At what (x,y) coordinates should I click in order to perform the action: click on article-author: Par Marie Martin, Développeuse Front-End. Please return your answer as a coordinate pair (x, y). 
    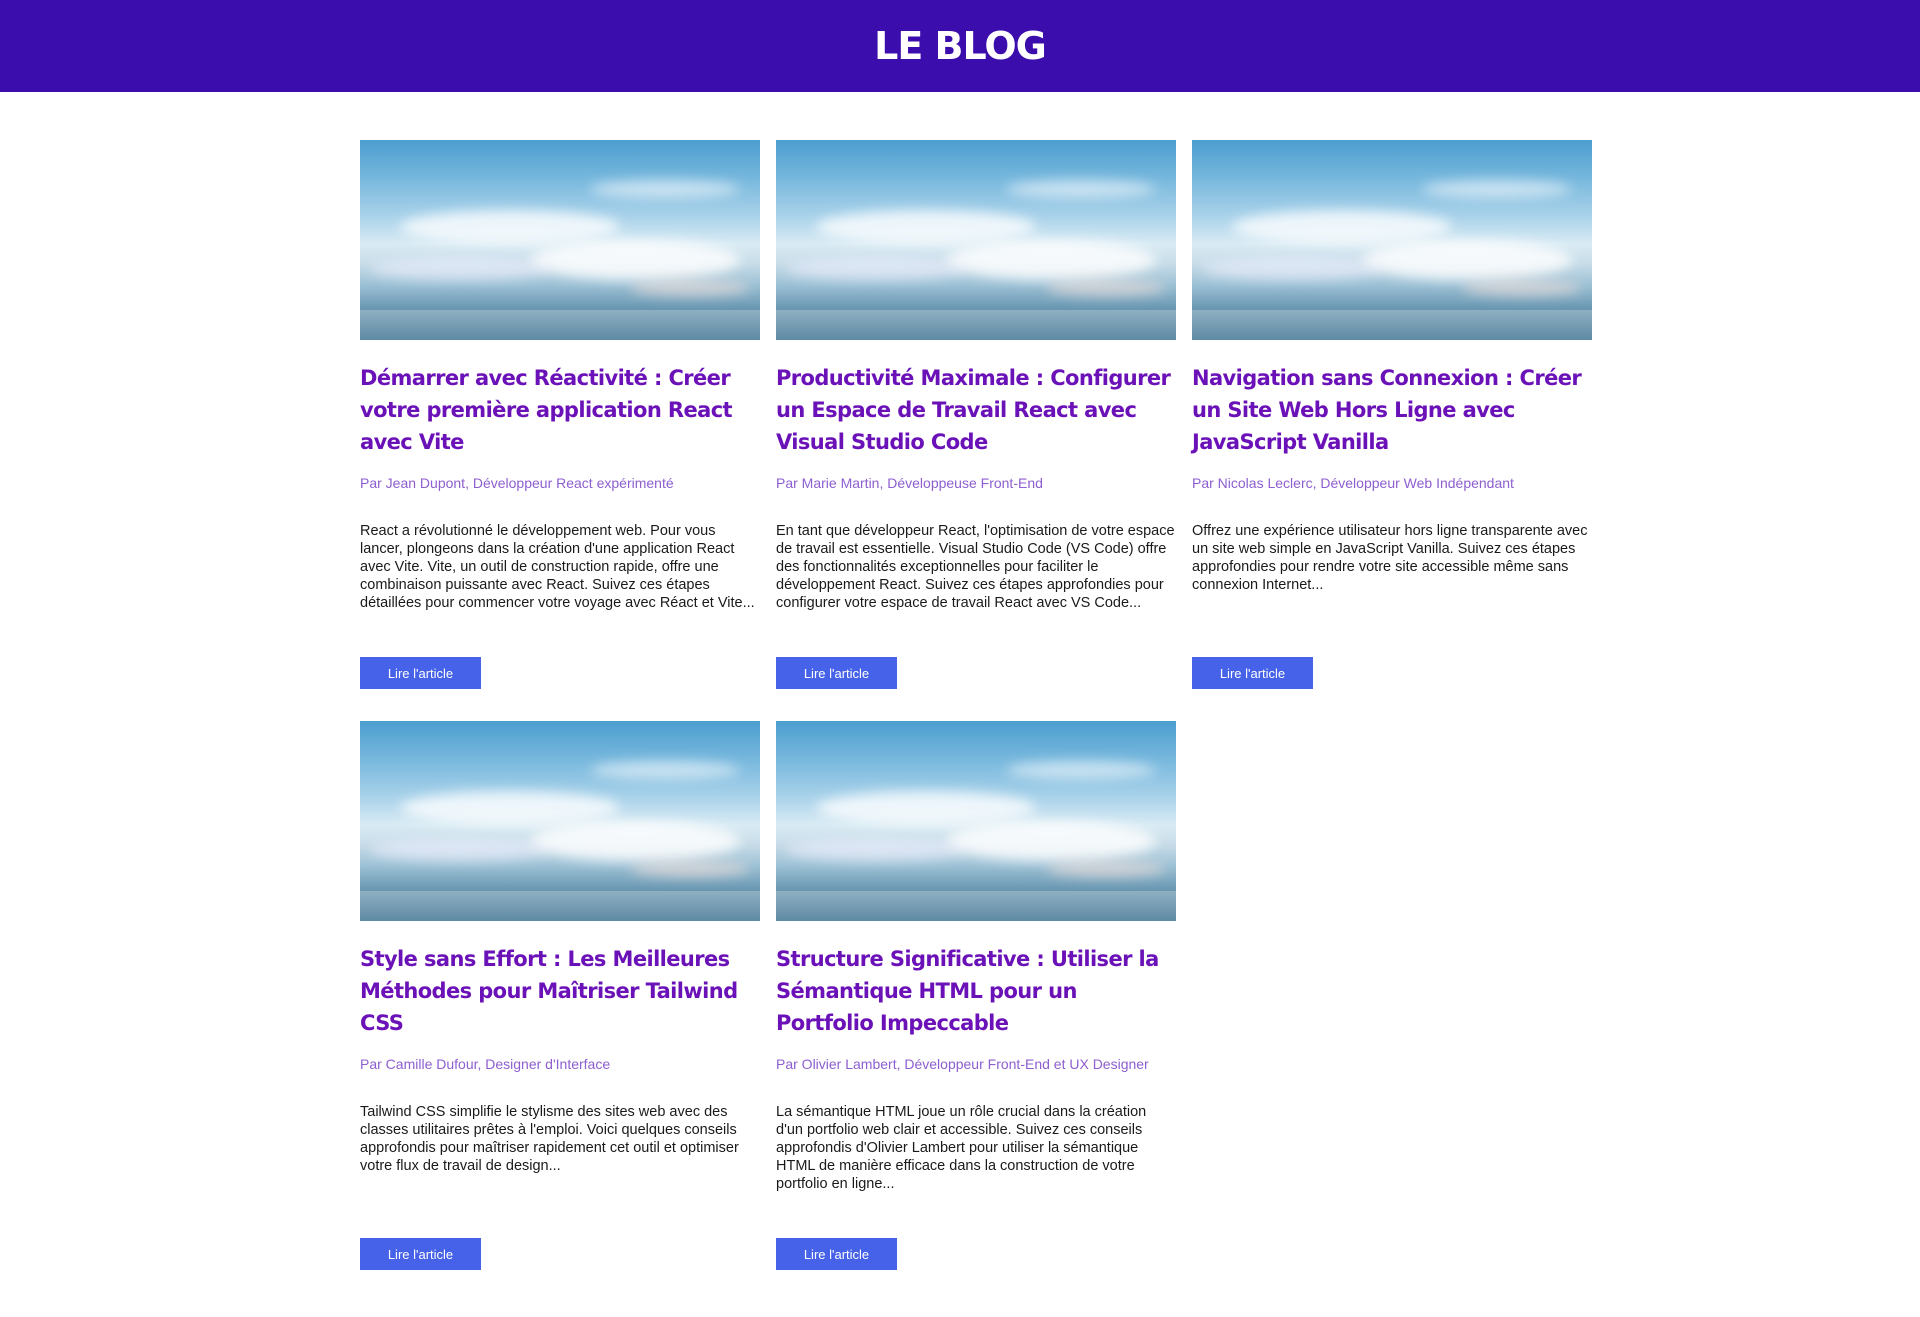
    Looking at the image, I should click on (909, 483).